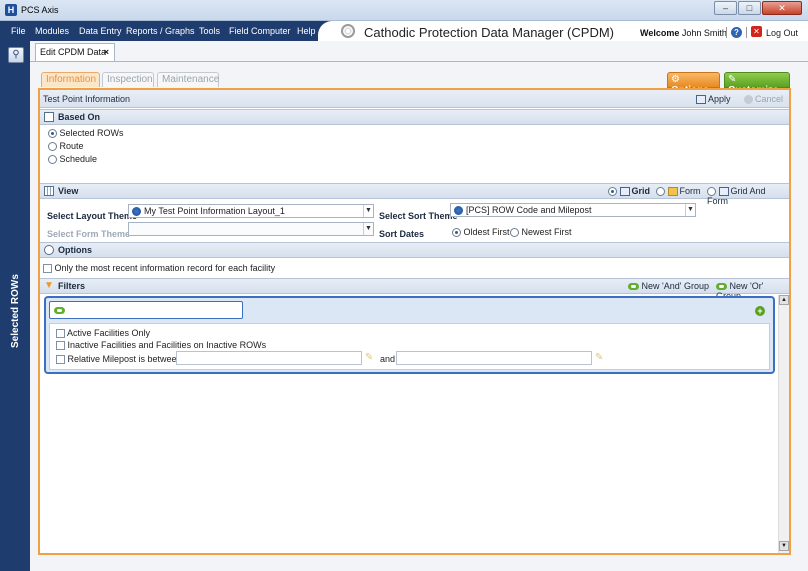 Image resolution: width=808 pixels, height=571 pixels. I want to click on menu-reports-graphs: Reports / Graphs, so click(160, 31).